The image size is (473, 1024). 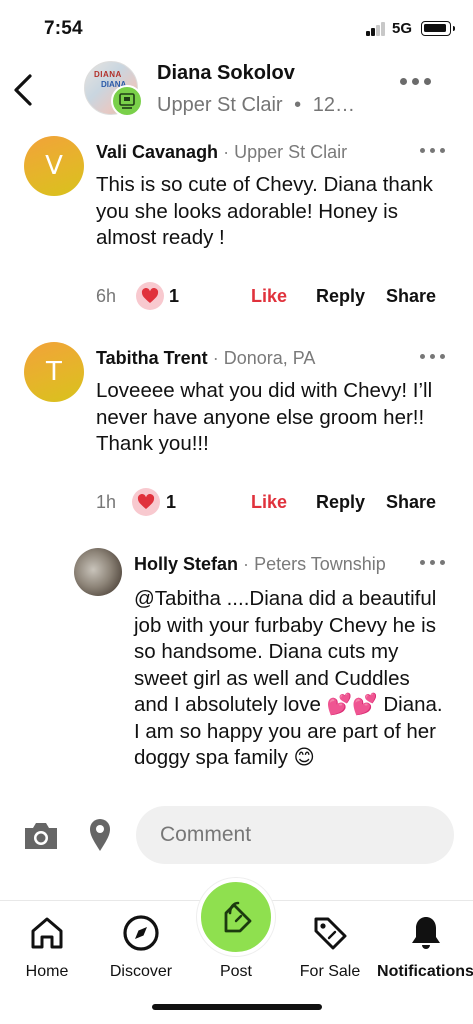 I want to click on comment-actions: 1h 1 Like Reply Share, so click(x=271, y=503).